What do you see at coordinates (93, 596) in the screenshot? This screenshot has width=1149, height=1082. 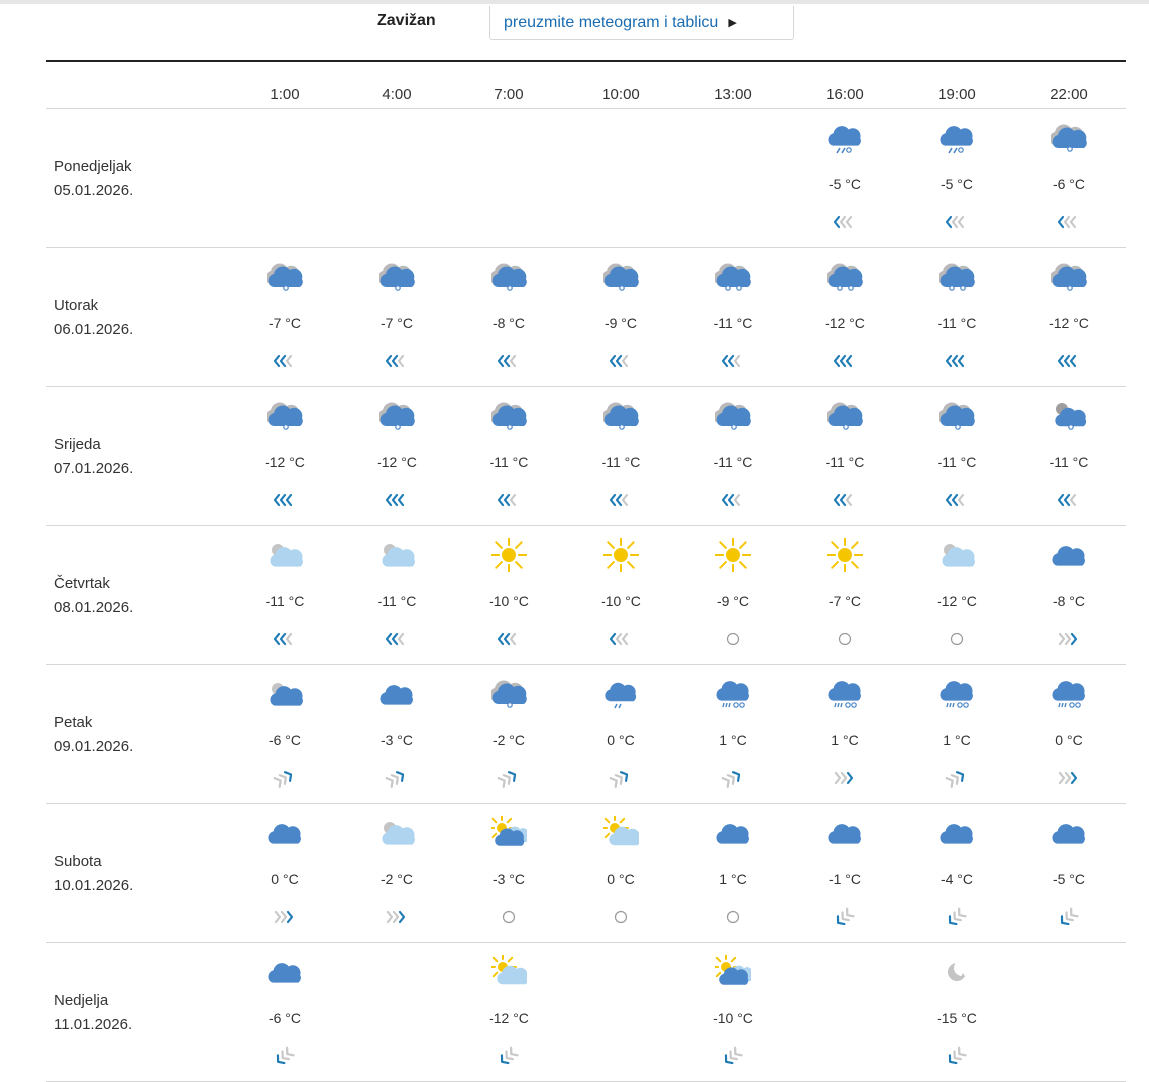 I see `day-label: Četvrtak 08.01.2026.` at bounding box center [93, 596].